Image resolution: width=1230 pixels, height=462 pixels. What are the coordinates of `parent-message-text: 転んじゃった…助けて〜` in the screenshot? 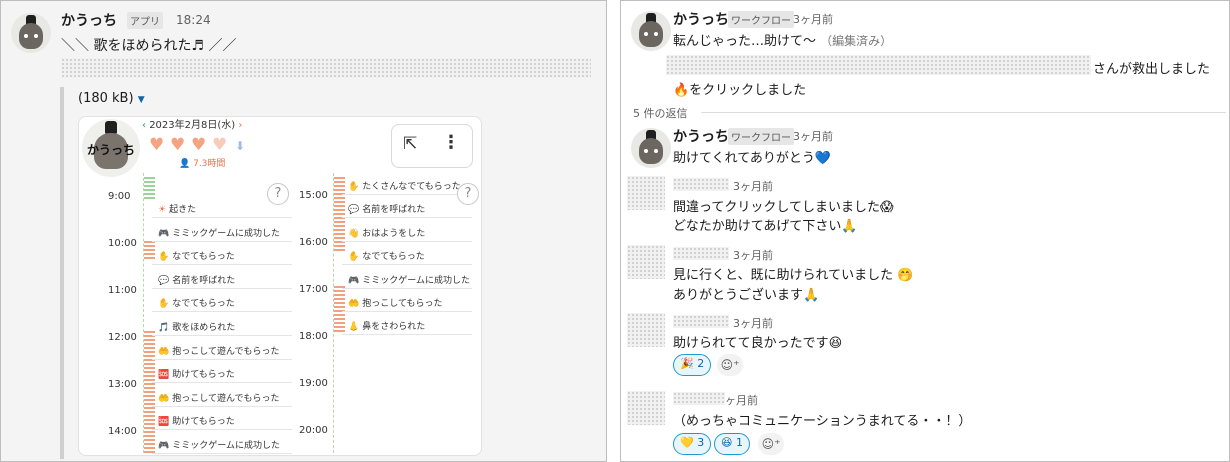 It's located at (745, 41).